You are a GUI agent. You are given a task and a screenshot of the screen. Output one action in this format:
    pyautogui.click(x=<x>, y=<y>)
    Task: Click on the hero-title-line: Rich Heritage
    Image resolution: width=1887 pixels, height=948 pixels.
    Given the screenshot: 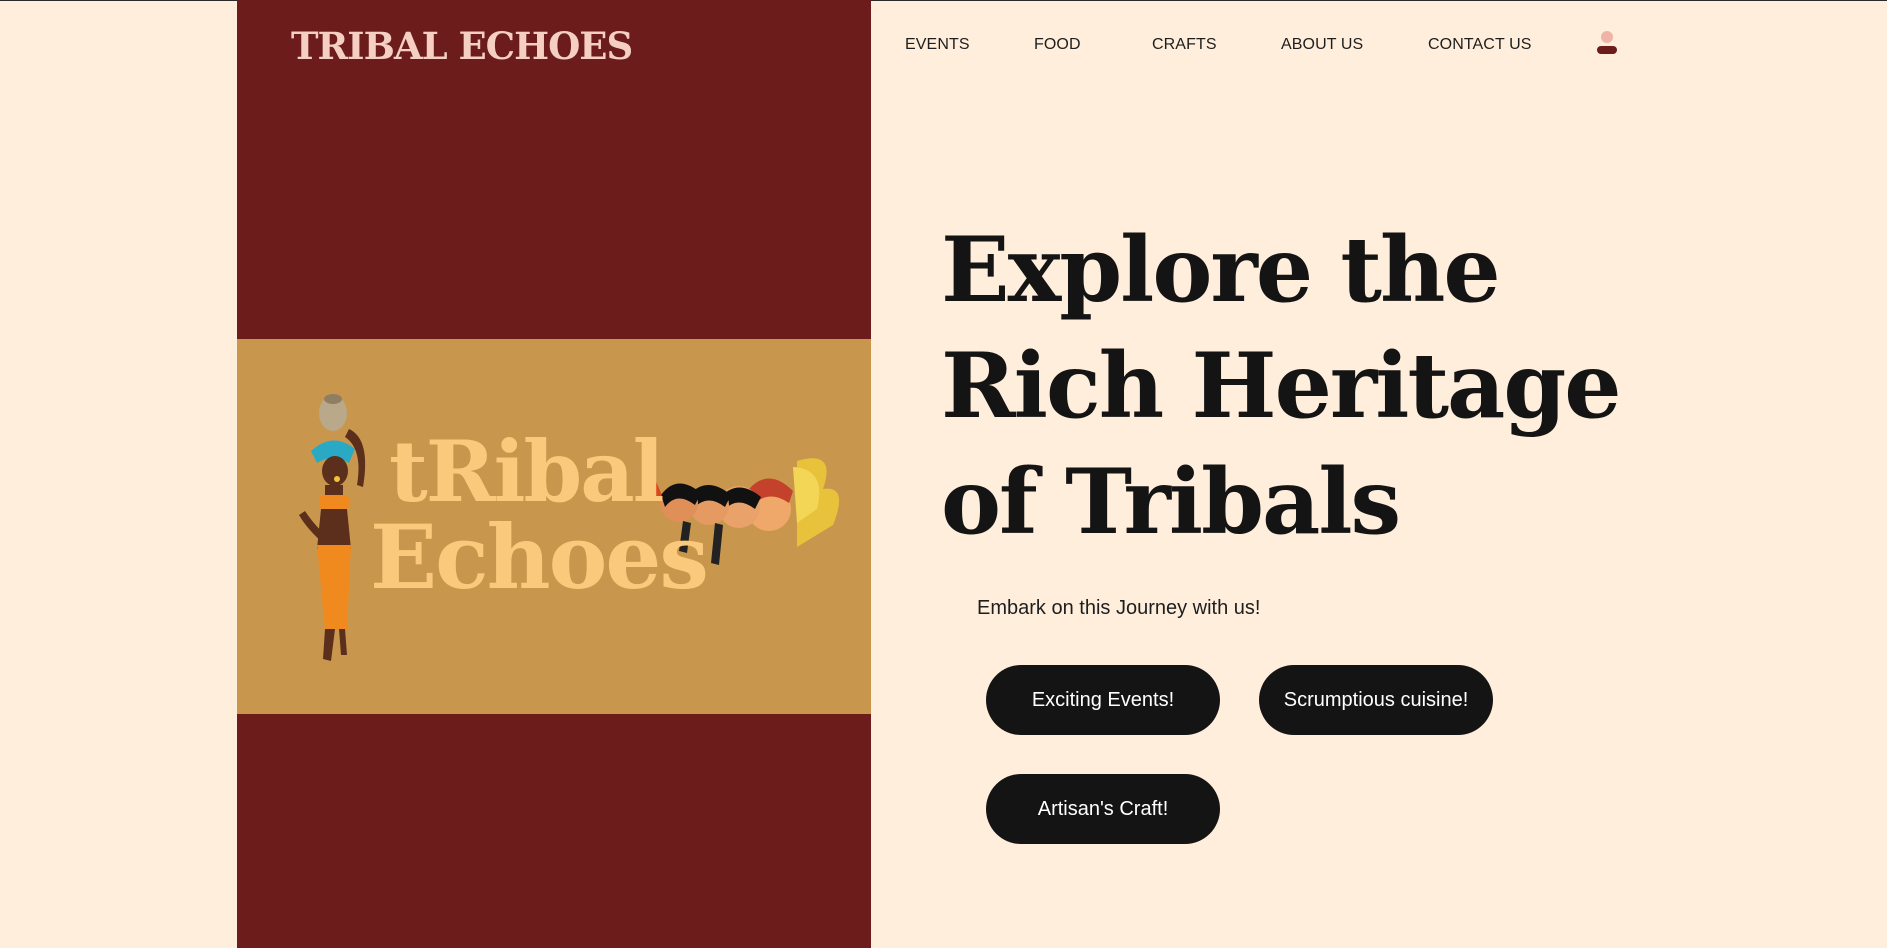 What is the action you would take?
    pyautogui.click(x=1281, y=386)
    